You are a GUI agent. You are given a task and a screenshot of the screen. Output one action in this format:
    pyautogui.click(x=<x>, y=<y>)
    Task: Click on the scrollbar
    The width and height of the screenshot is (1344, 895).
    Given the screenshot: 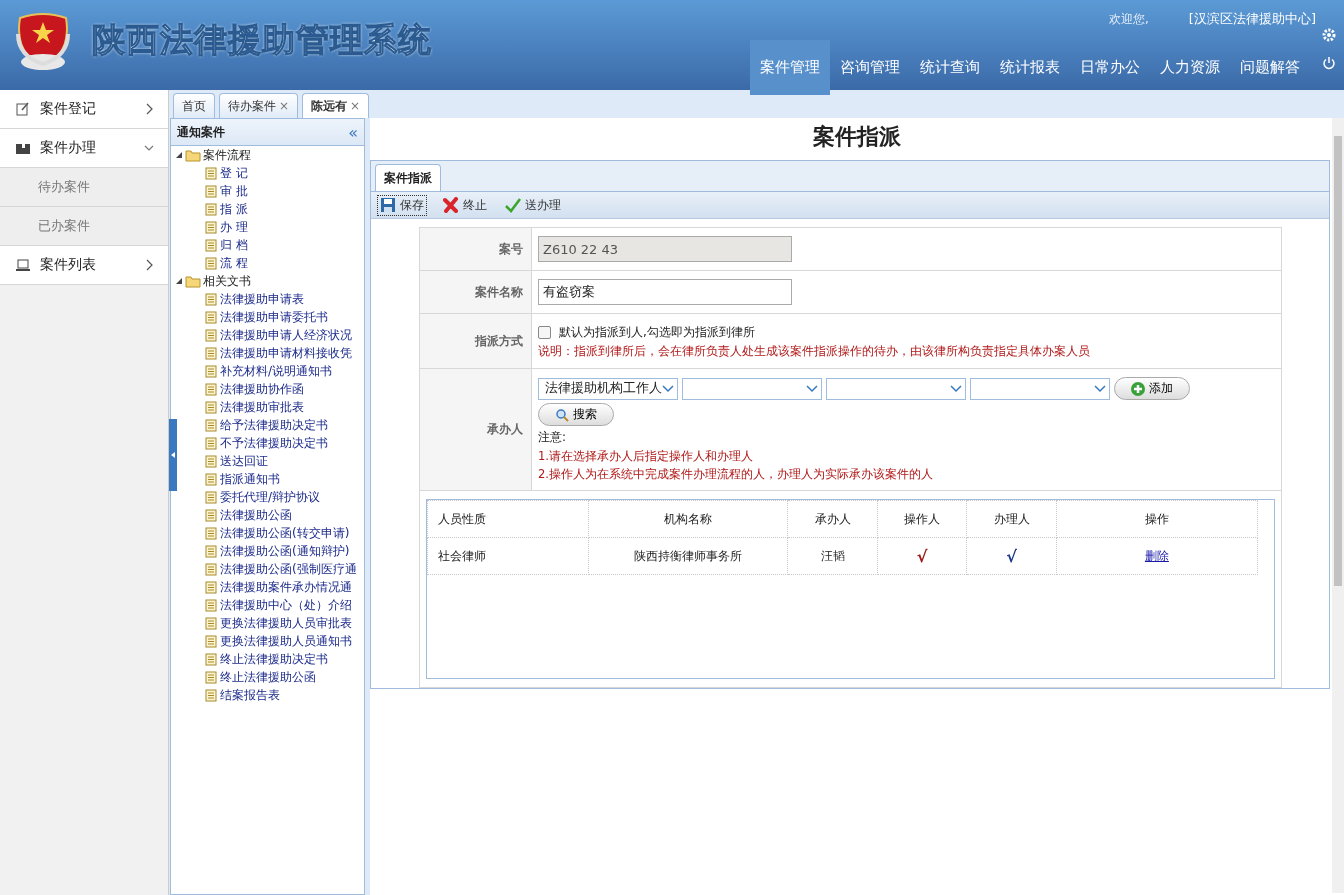 What is the action you would take?
    pyautogui.click(x=1338, y=505)
    